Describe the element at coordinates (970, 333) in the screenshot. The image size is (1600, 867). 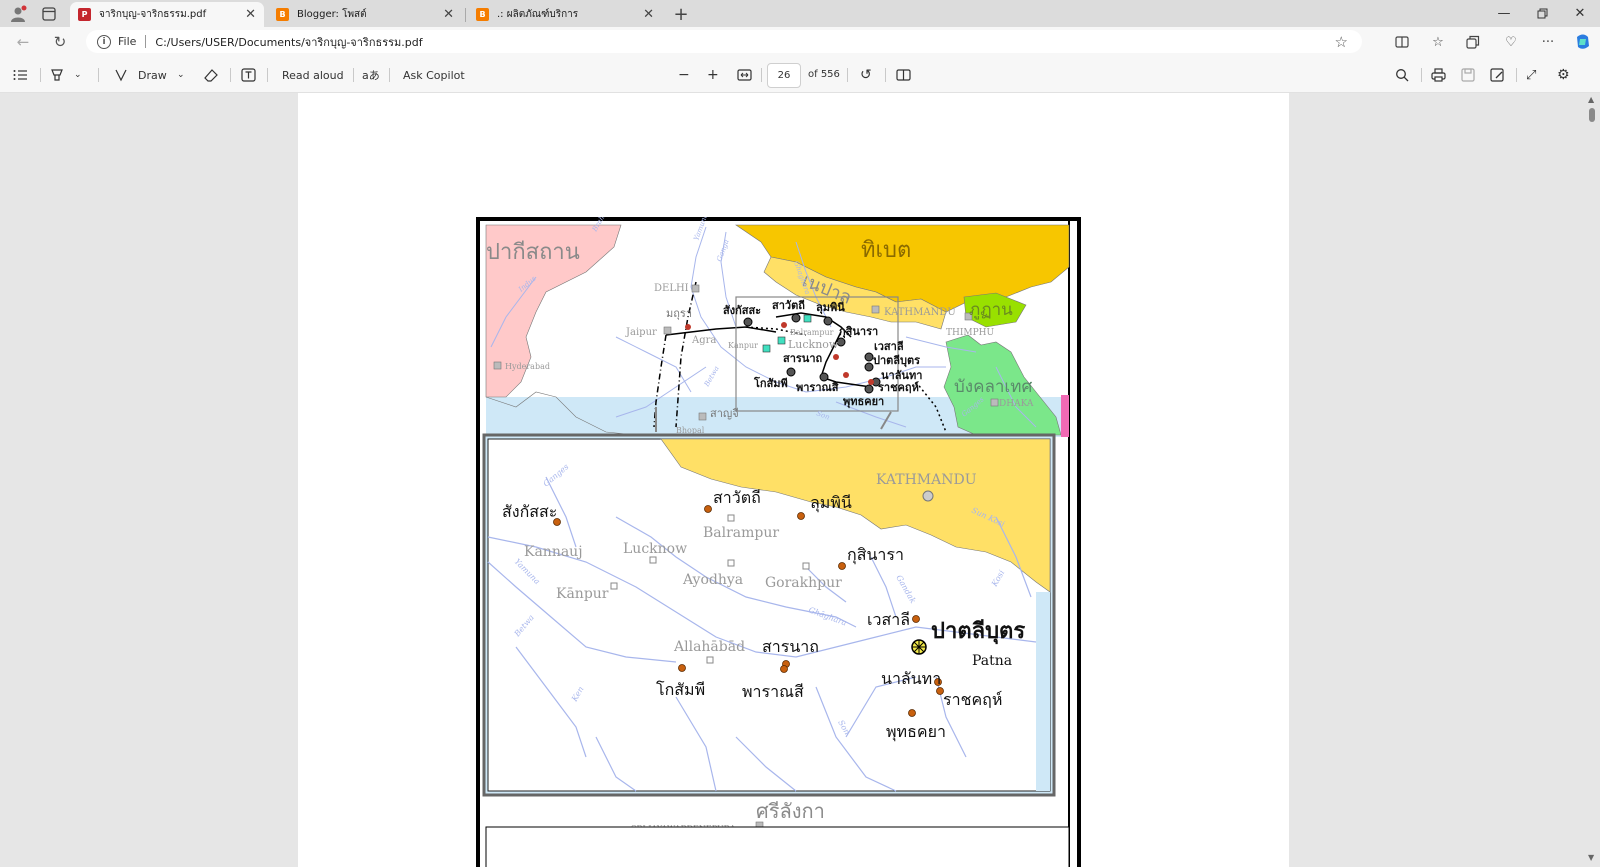
I see `label-thimphu: THIMPHU` at that location.